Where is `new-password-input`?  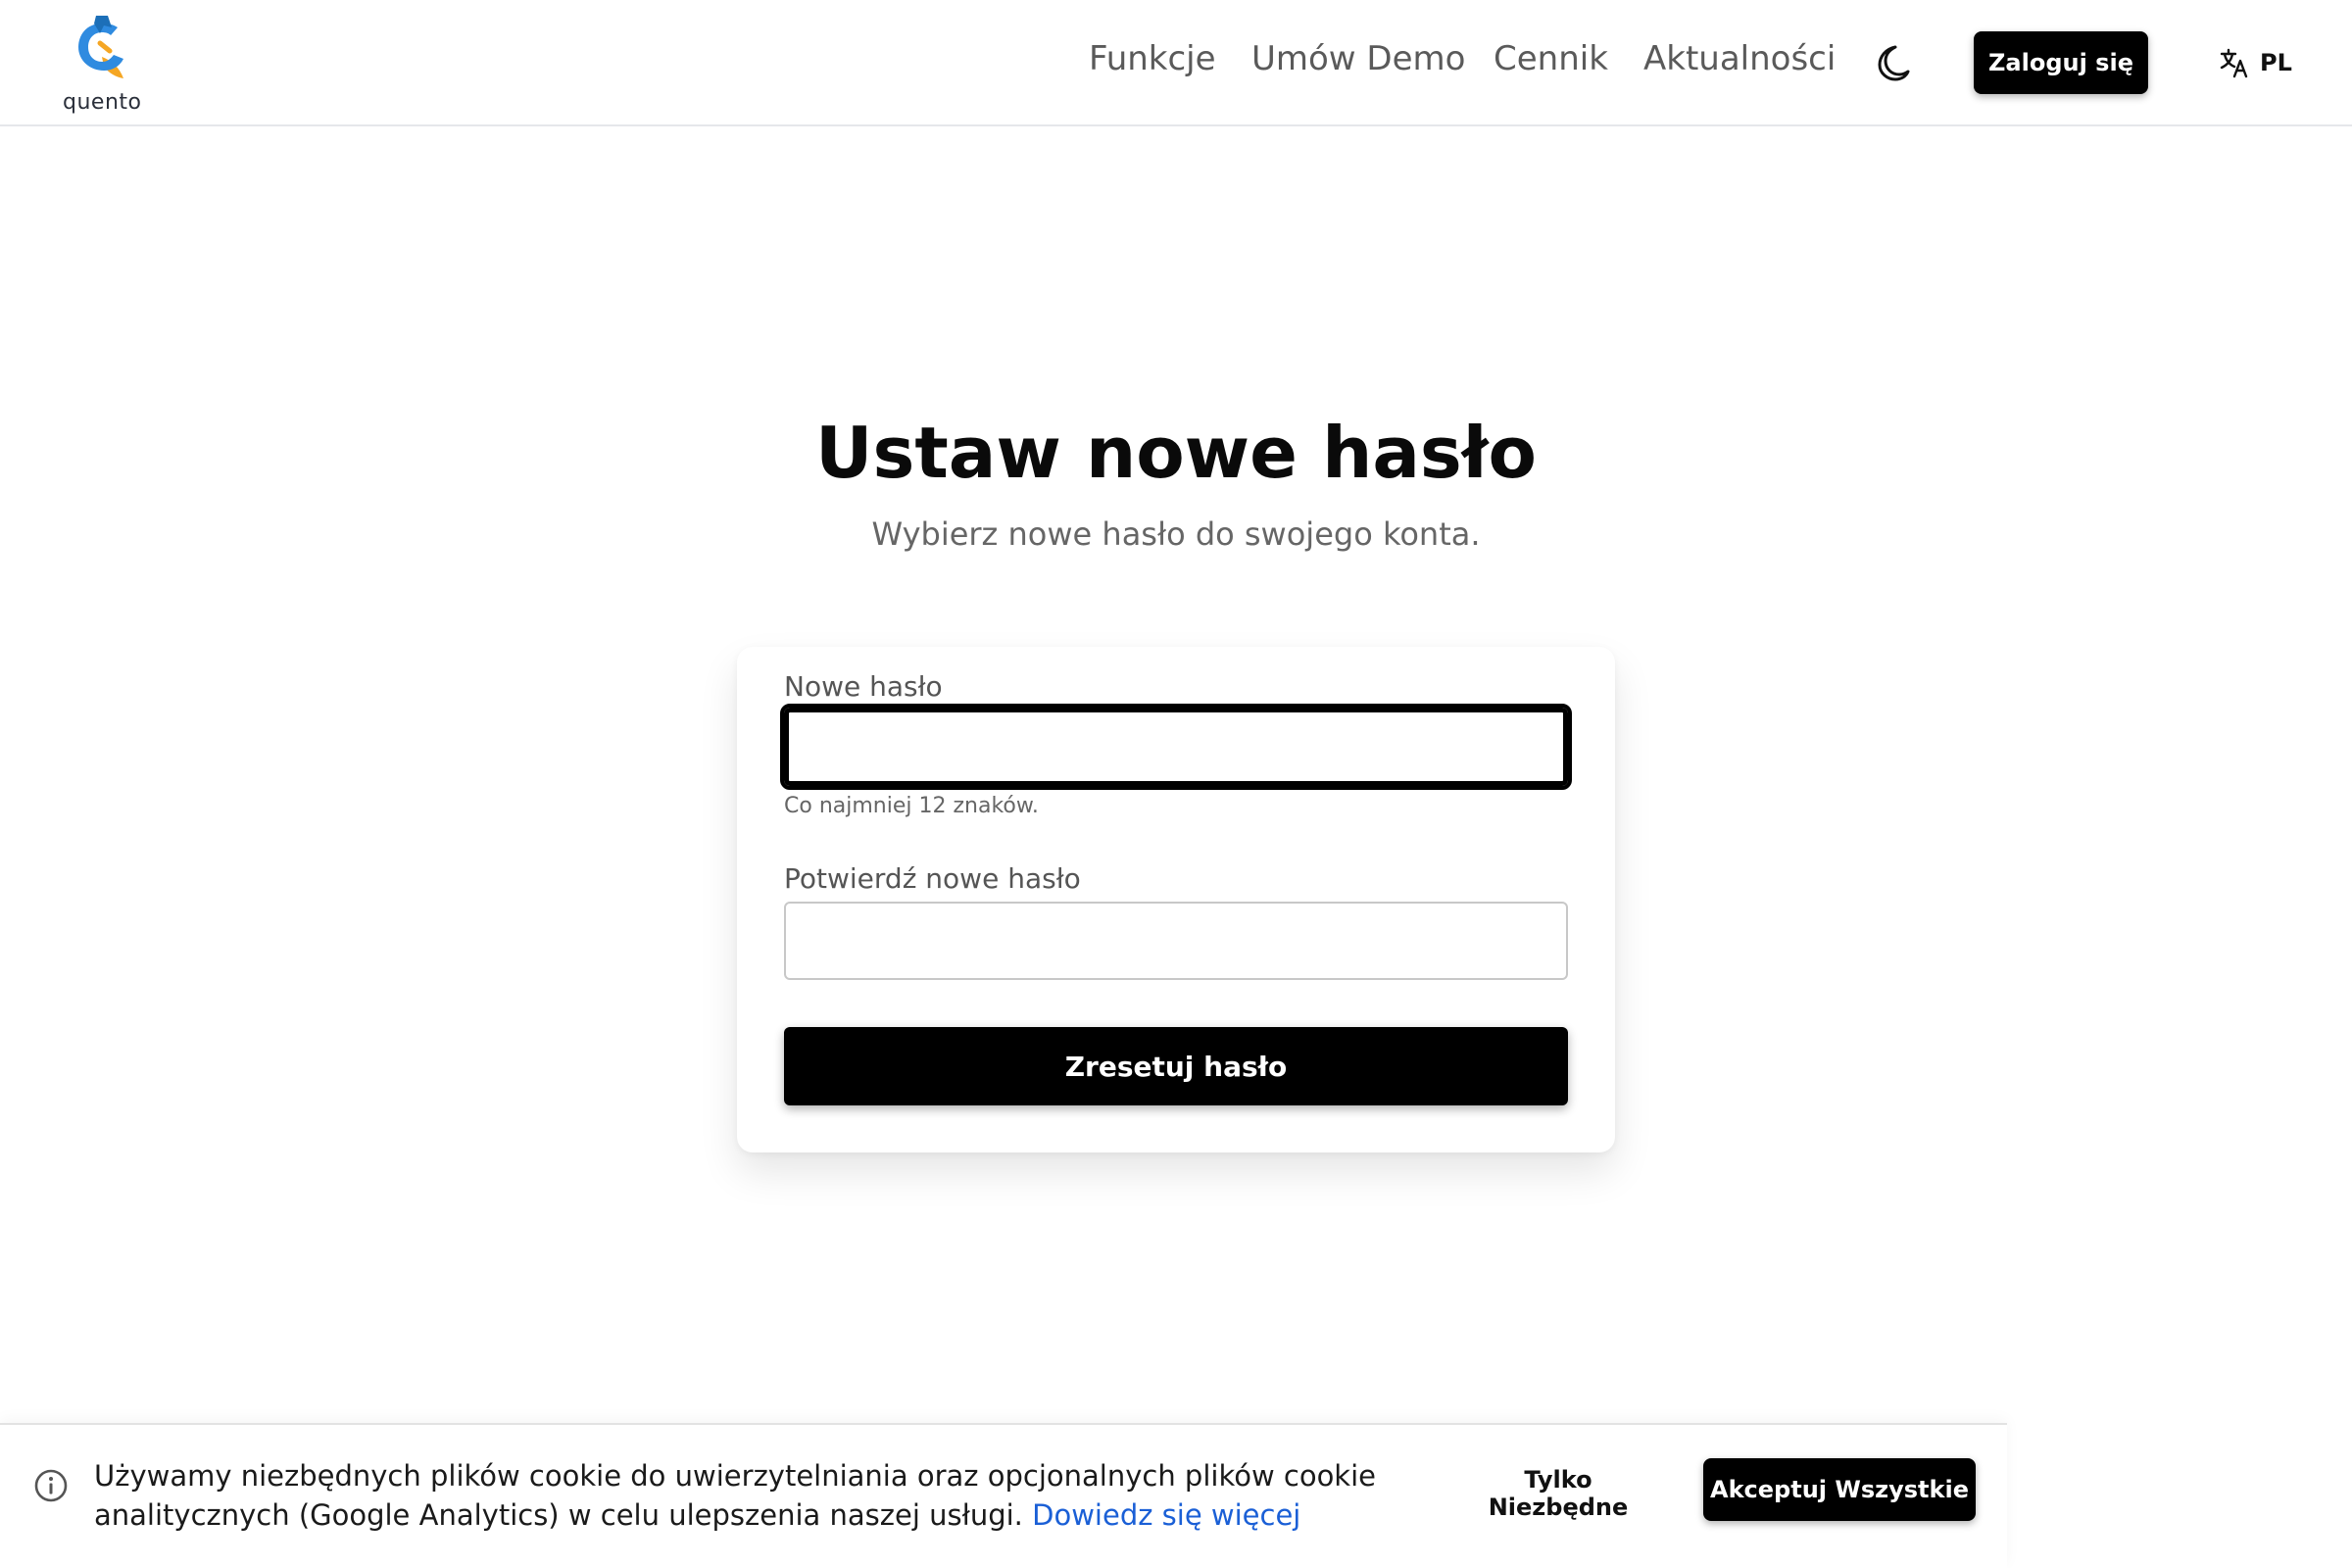
new-password-input is located at coordinates (1176, 747).